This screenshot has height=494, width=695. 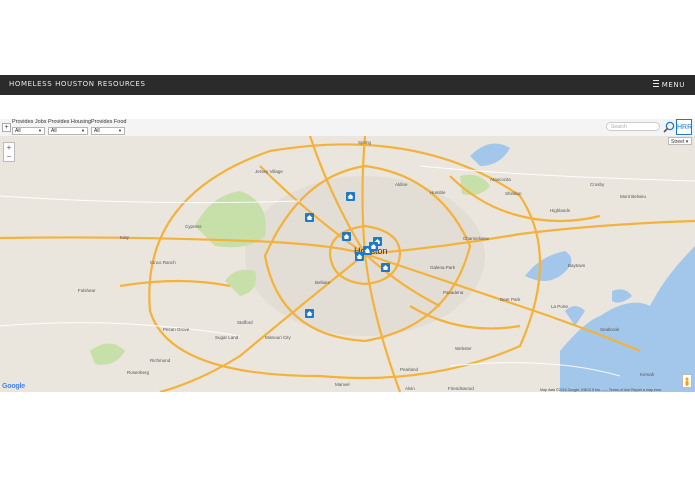 What do you see at coordinates (77, 84) in the screenshot?
I see `site-title: HOMELESS HOUSTON RESOURCES` at bounding box center [77, 84].